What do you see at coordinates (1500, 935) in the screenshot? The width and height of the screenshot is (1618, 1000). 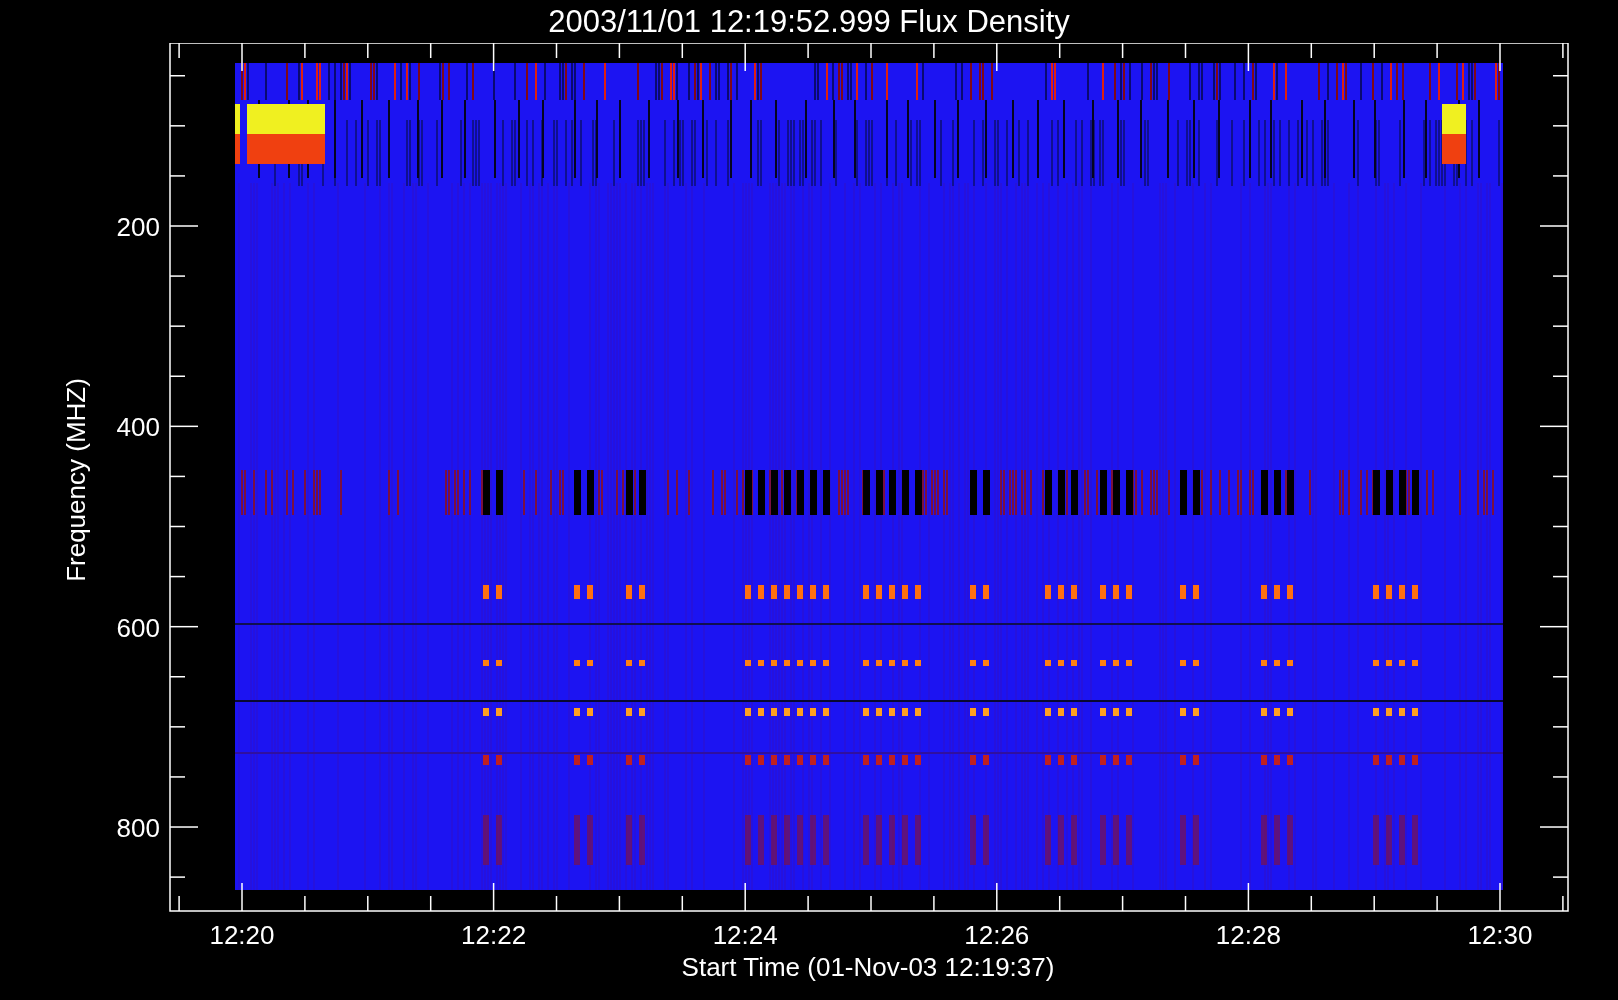 I see `x-tick-label: 12:30` at bounding box center [1500, 935].